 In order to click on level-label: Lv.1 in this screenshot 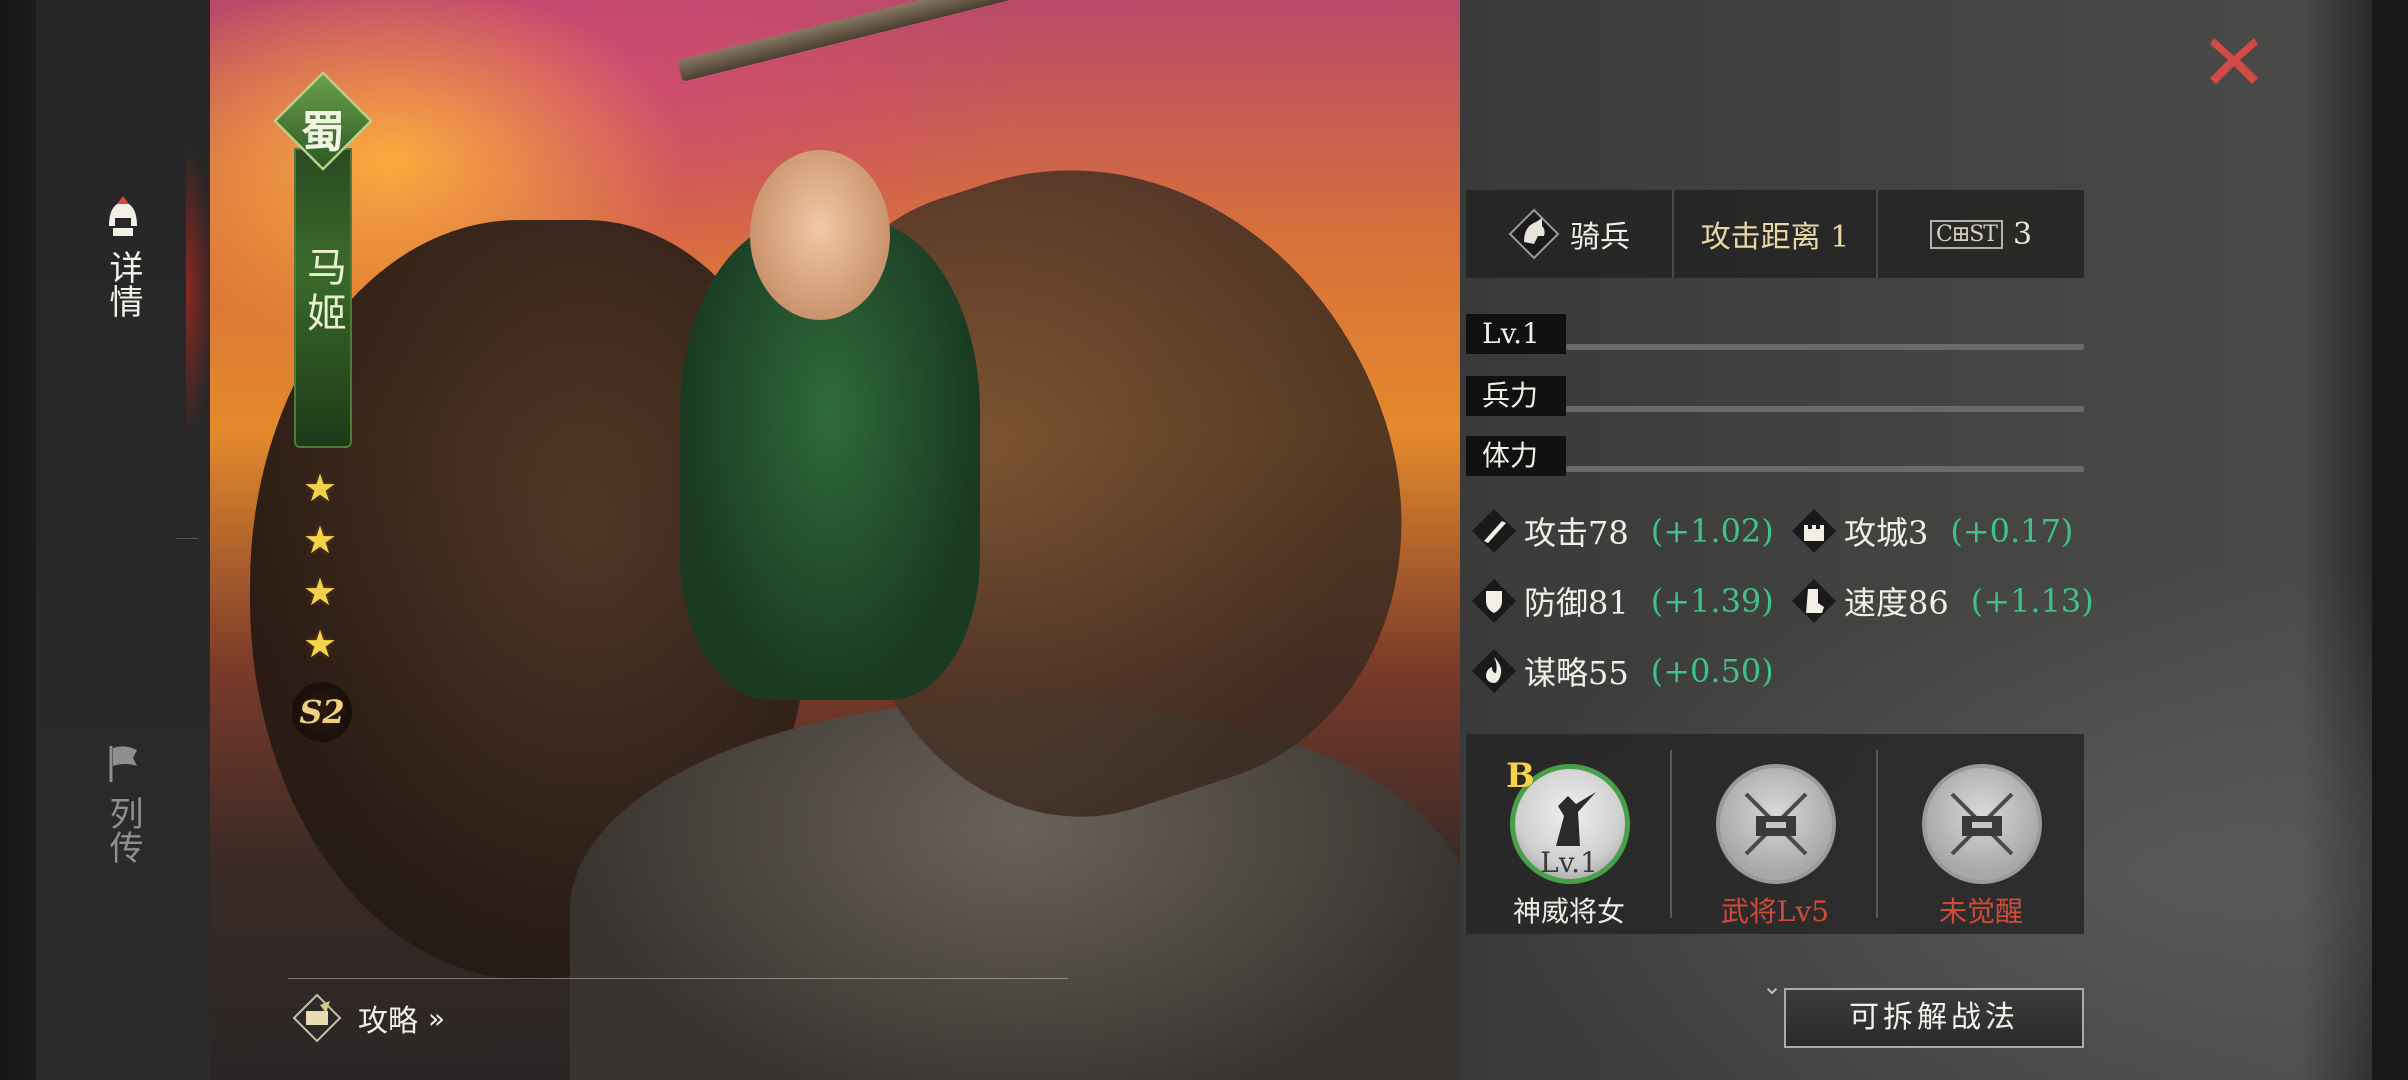, I will do `click(1516, 334)`.